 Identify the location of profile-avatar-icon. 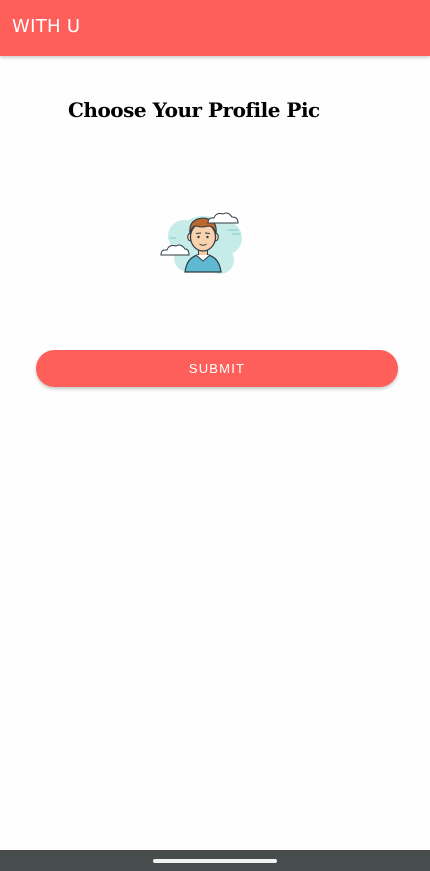
(201, 243).